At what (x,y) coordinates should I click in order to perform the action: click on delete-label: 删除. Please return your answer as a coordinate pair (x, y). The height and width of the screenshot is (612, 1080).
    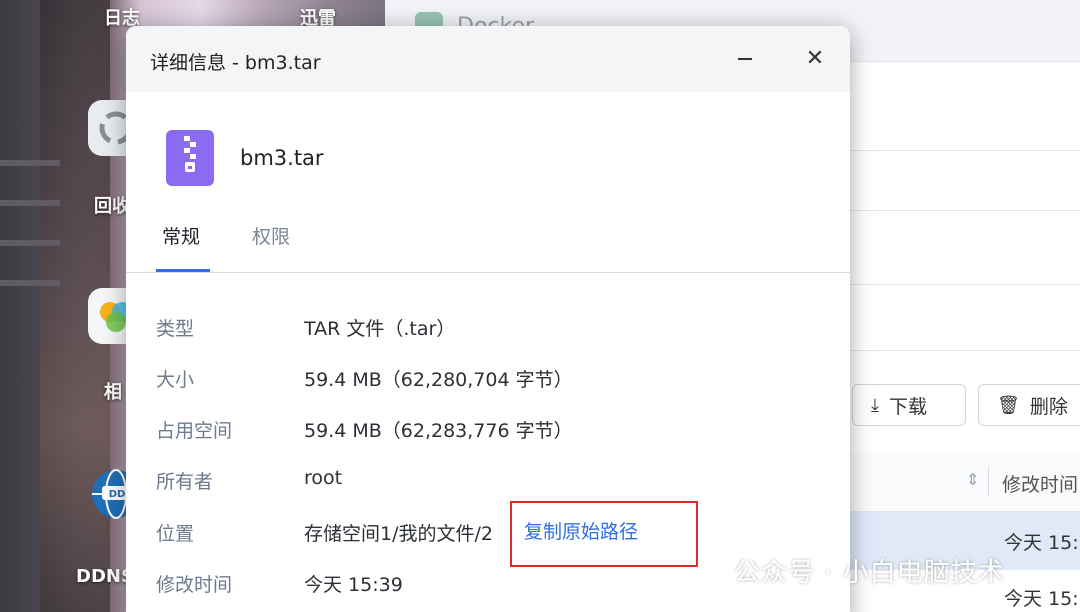
    Looking at the image, I should click on (1048, 406).